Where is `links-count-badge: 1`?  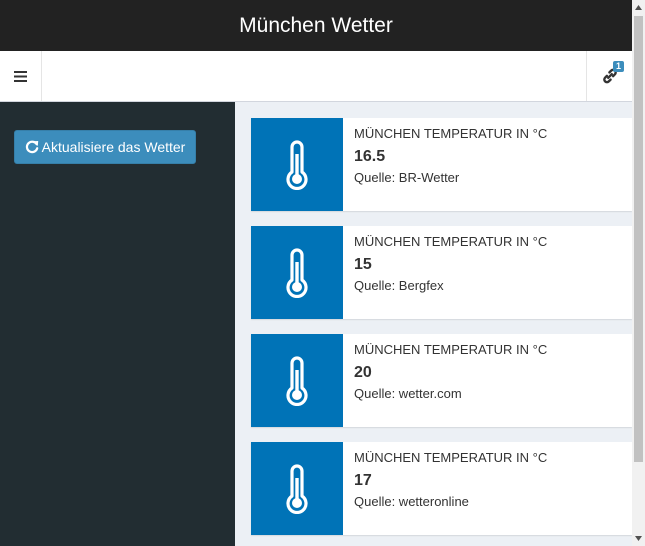 links-count-badge: 1 is located at coordinates (618, 66).